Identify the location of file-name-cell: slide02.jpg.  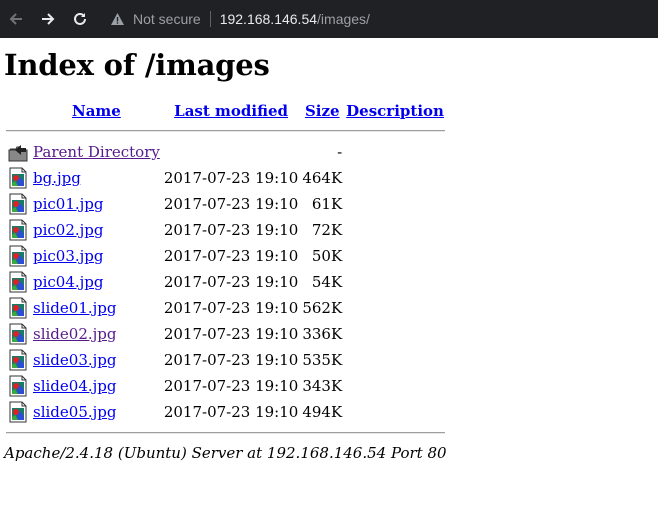
(96, 334).